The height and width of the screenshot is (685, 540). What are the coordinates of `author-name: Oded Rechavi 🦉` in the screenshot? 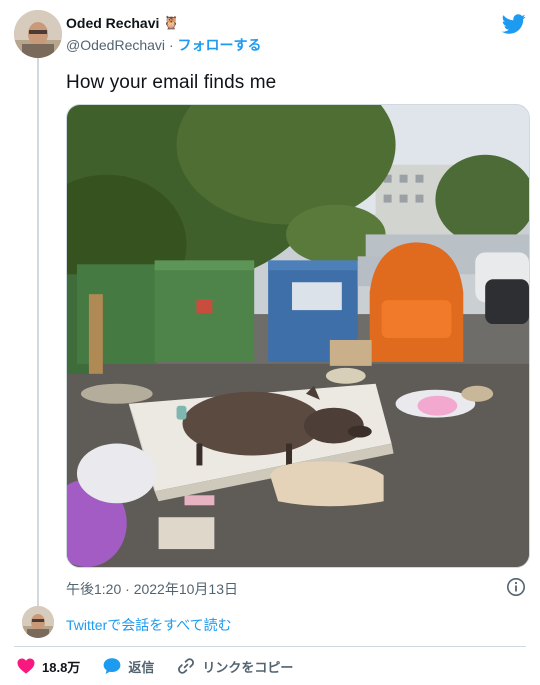 It's located at (123, 23).